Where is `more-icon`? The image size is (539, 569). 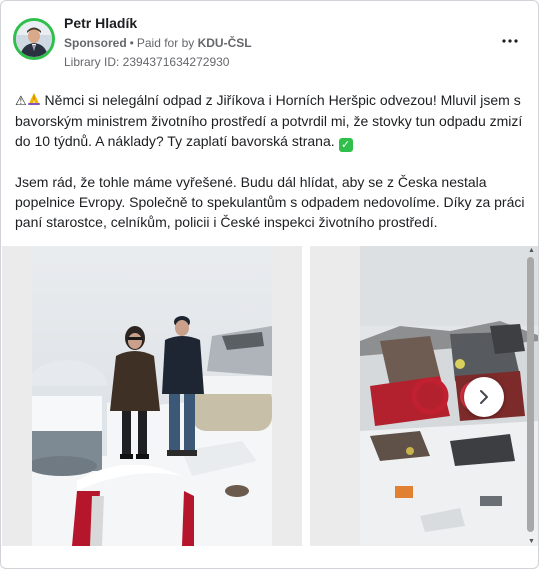 more-icon is located at coordinates (510, 41).